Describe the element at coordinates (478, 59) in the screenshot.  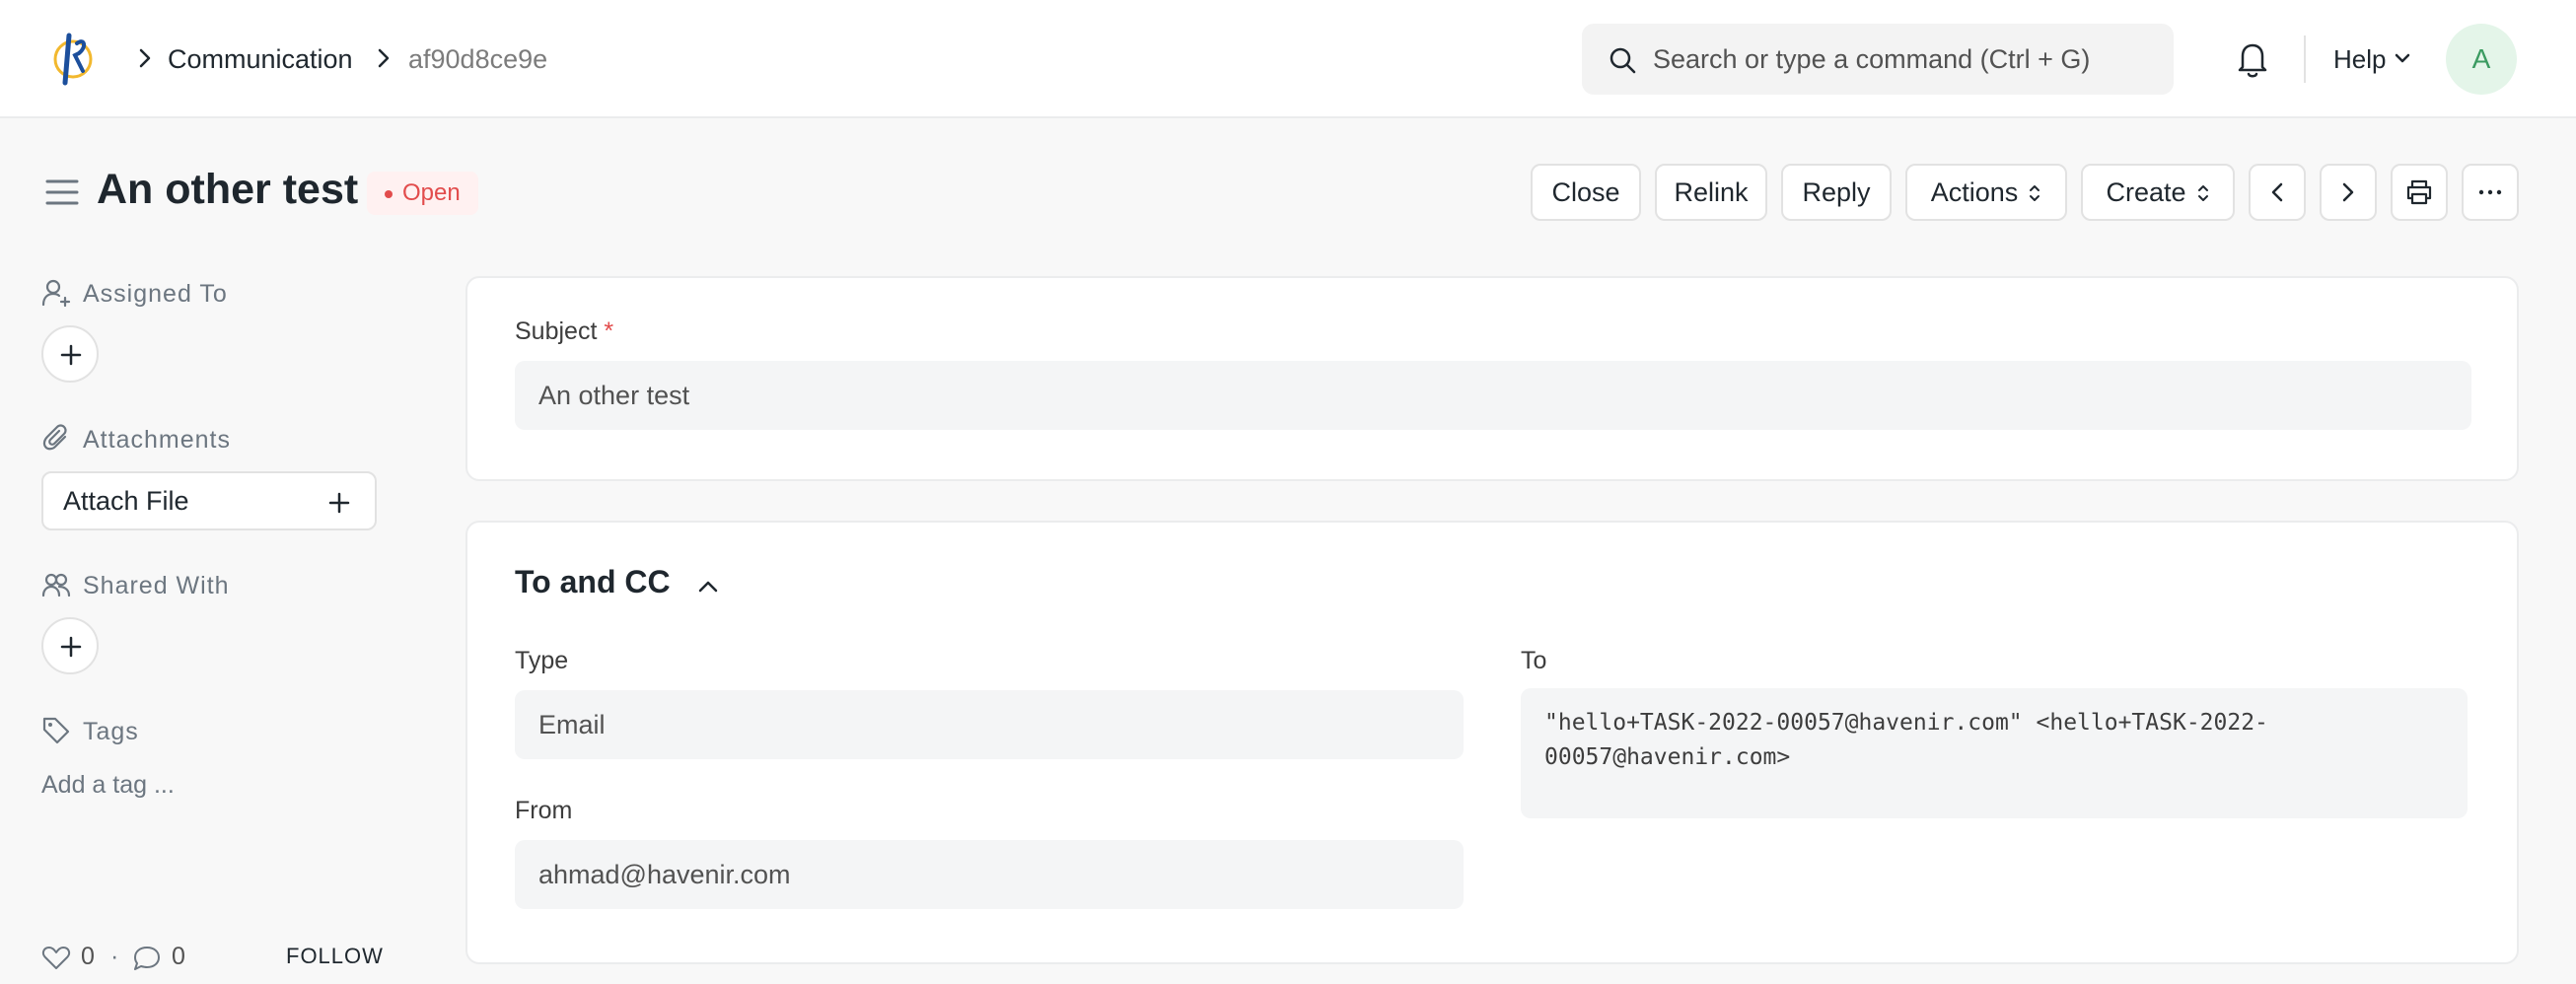
I see `breadcrumb-document-id: af90d8ce9e` at that location.